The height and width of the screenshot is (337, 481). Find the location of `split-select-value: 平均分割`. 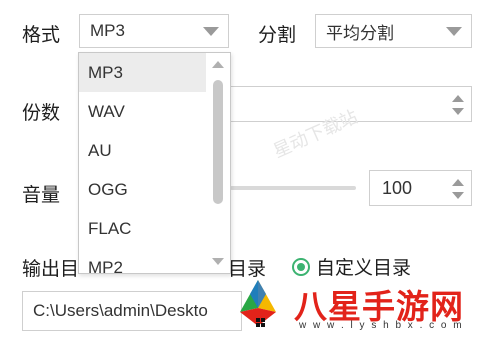

split-select-value: 平均分割 is located at coordinates (360, 33).